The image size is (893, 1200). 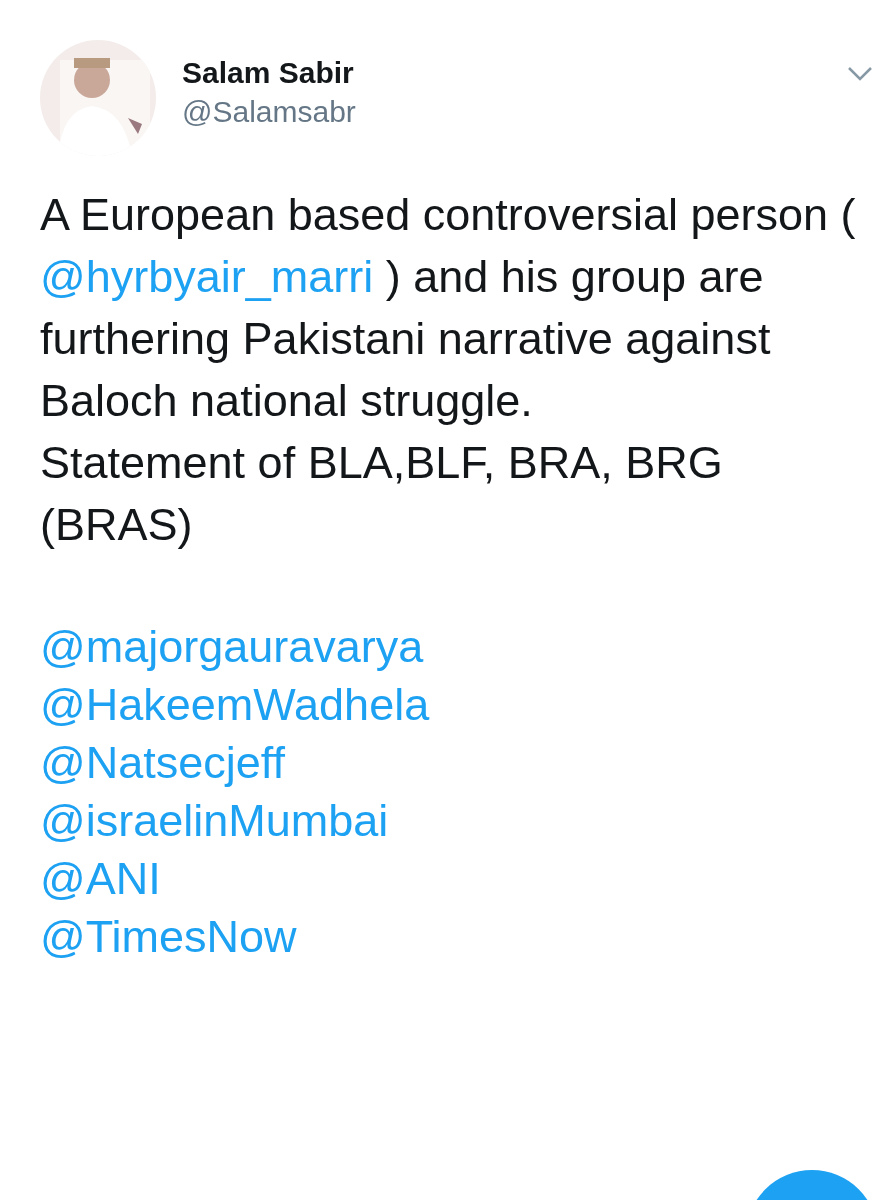 What do you see at coordinates (207, 276) in the screenshot?
I see `mention-link: @hyrbyair_marri` at bounding box center [207, 276].